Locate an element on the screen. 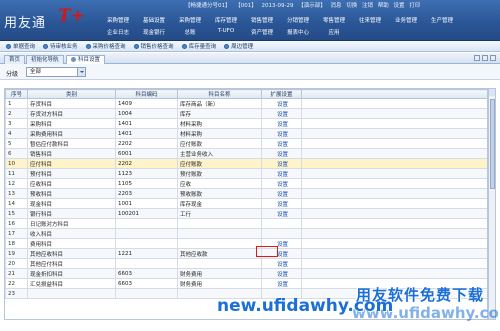  menu-item: 往来管理 is located at coordinates (370, 21).